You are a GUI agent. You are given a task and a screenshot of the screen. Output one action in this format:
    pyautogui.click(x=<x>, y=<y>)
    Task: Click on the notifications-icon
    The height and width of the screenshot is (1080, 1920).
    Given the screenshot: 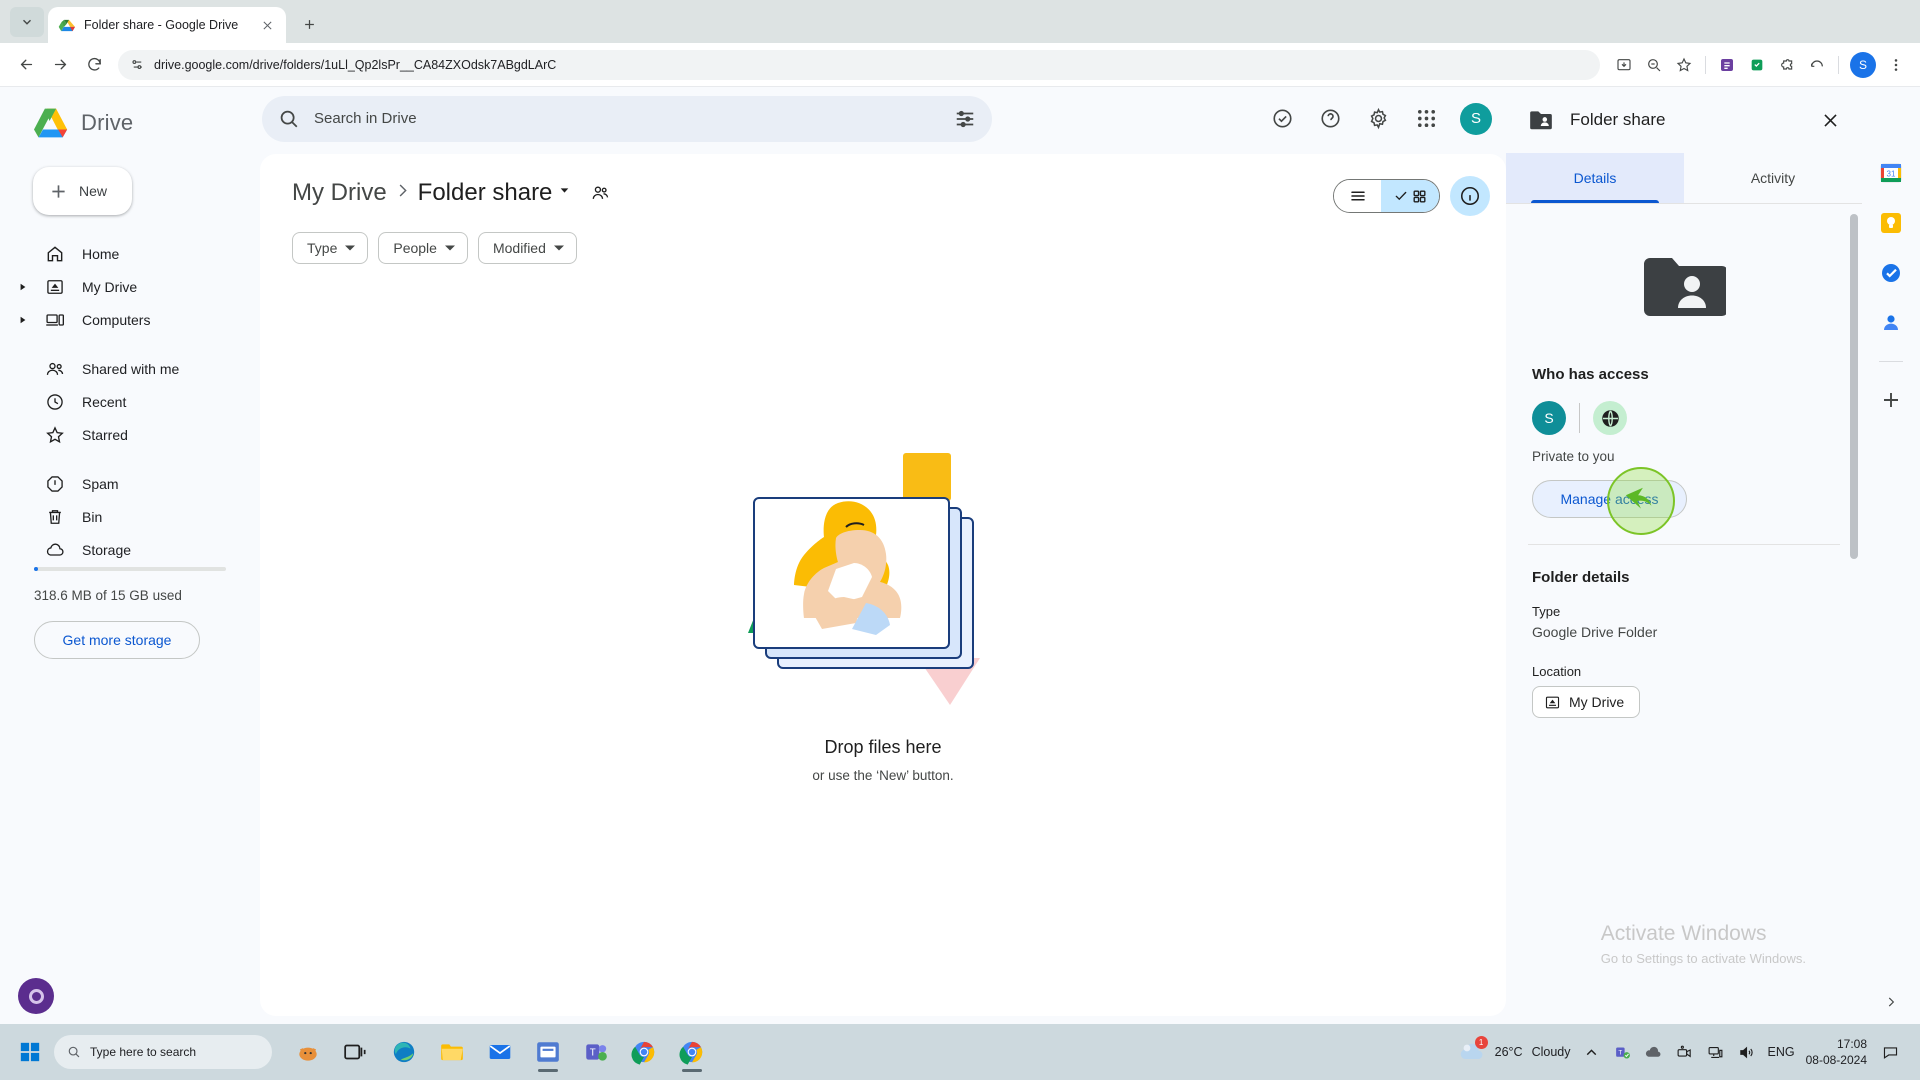 What is the action you would take?
    pyautogui.click(x=1890, y=1052)
    